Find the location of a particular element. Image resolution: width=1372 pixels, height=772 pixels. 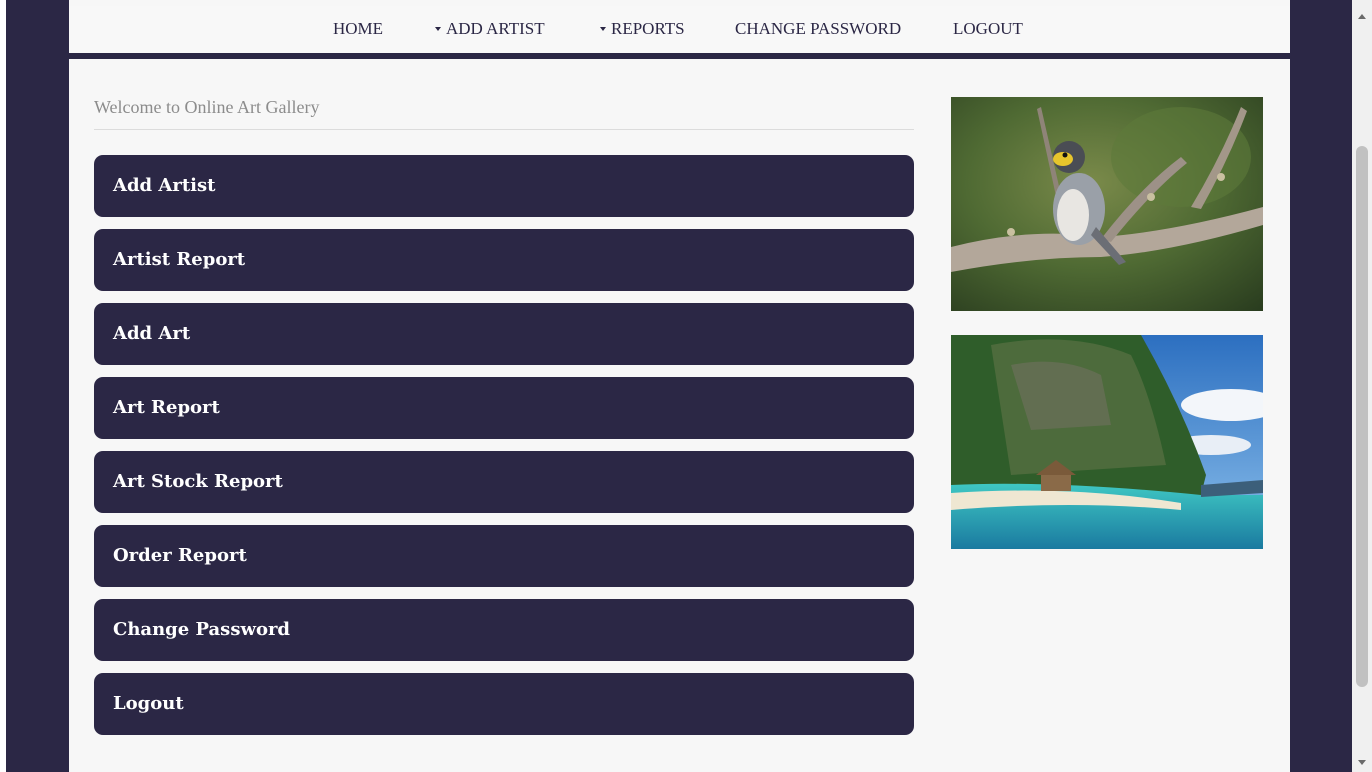

scrollbar-thumb is located at coordinates (1362, 416).